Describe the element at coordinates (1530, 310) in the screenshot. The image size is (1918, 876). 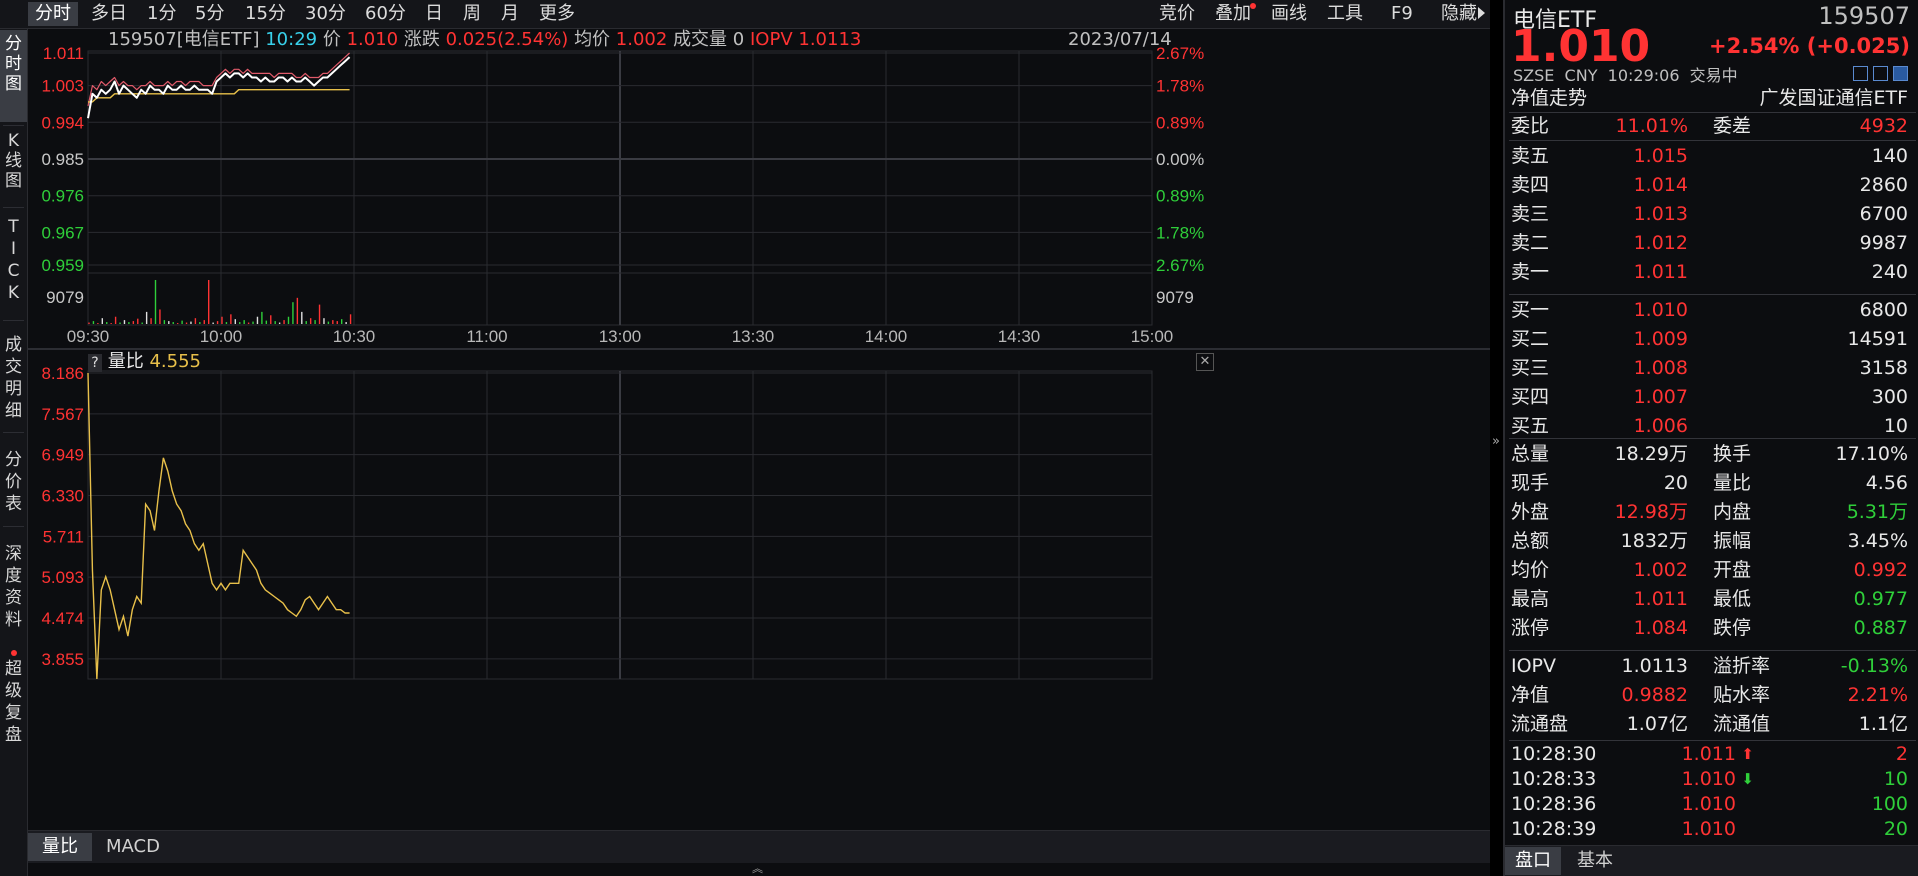
I see `bids-label: 买一` at that location.